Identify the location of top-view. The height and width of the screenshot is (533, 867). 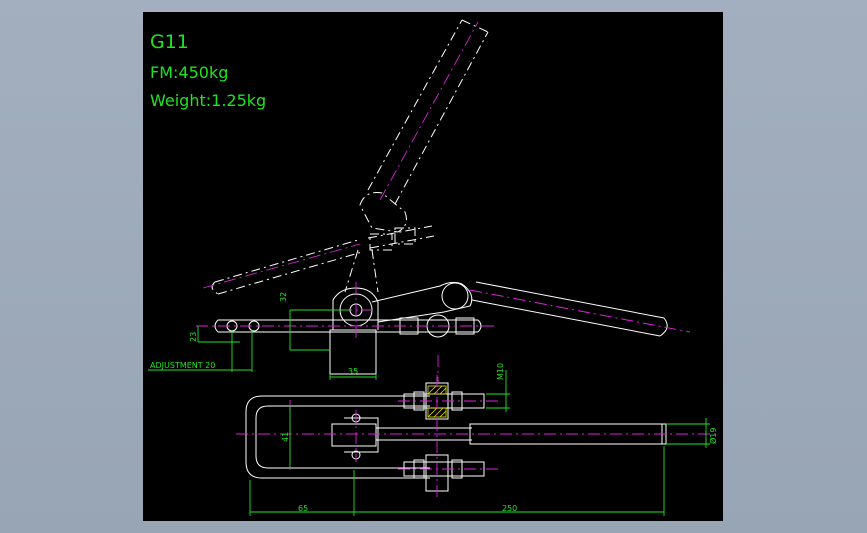
(456, 437).